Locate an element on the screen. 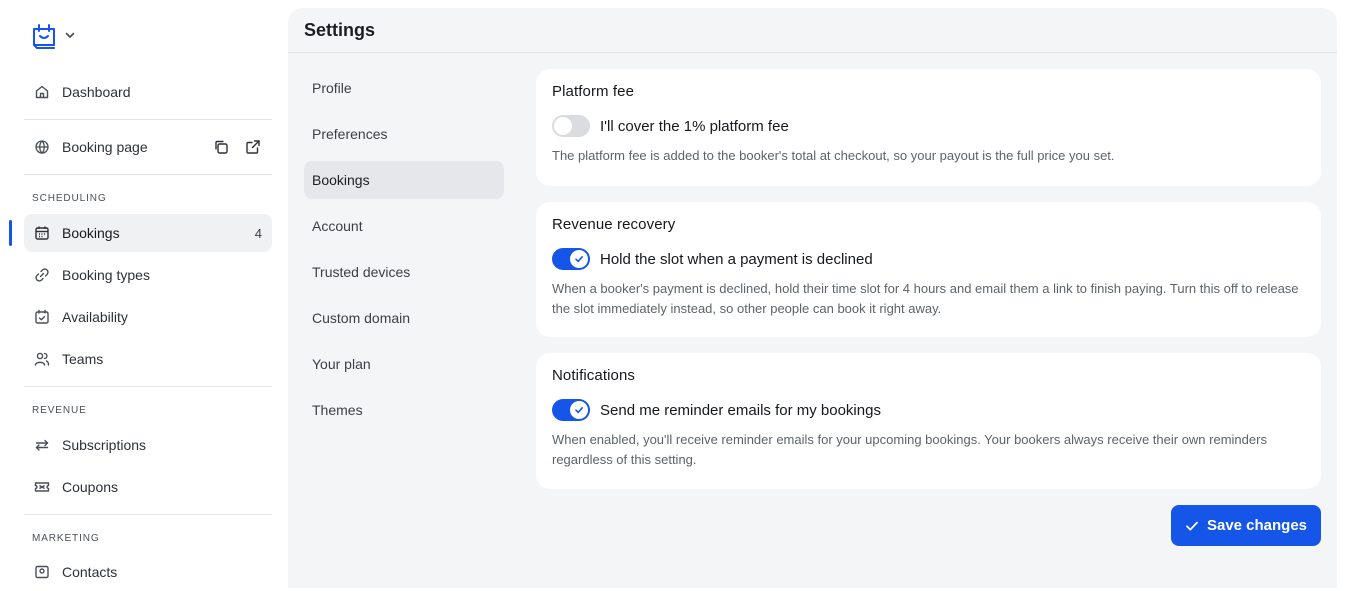  tab-profile: Profile is located at coordinates (404, 88).